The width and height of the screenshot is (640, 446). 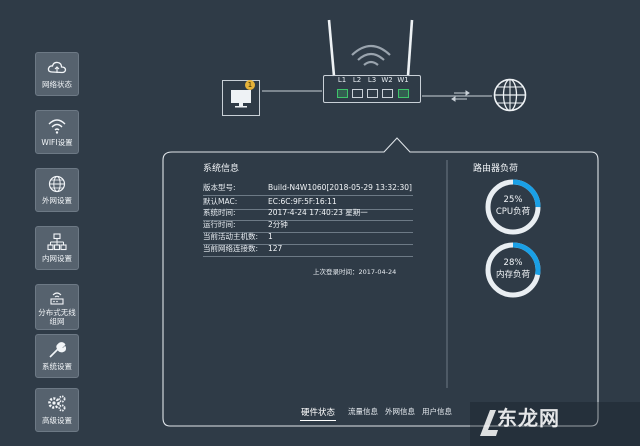 What do you see at coordinates (400, 411) in the screenshot?
I see `tab-wan-info: 外网信息` at bounding box center [400, 411].